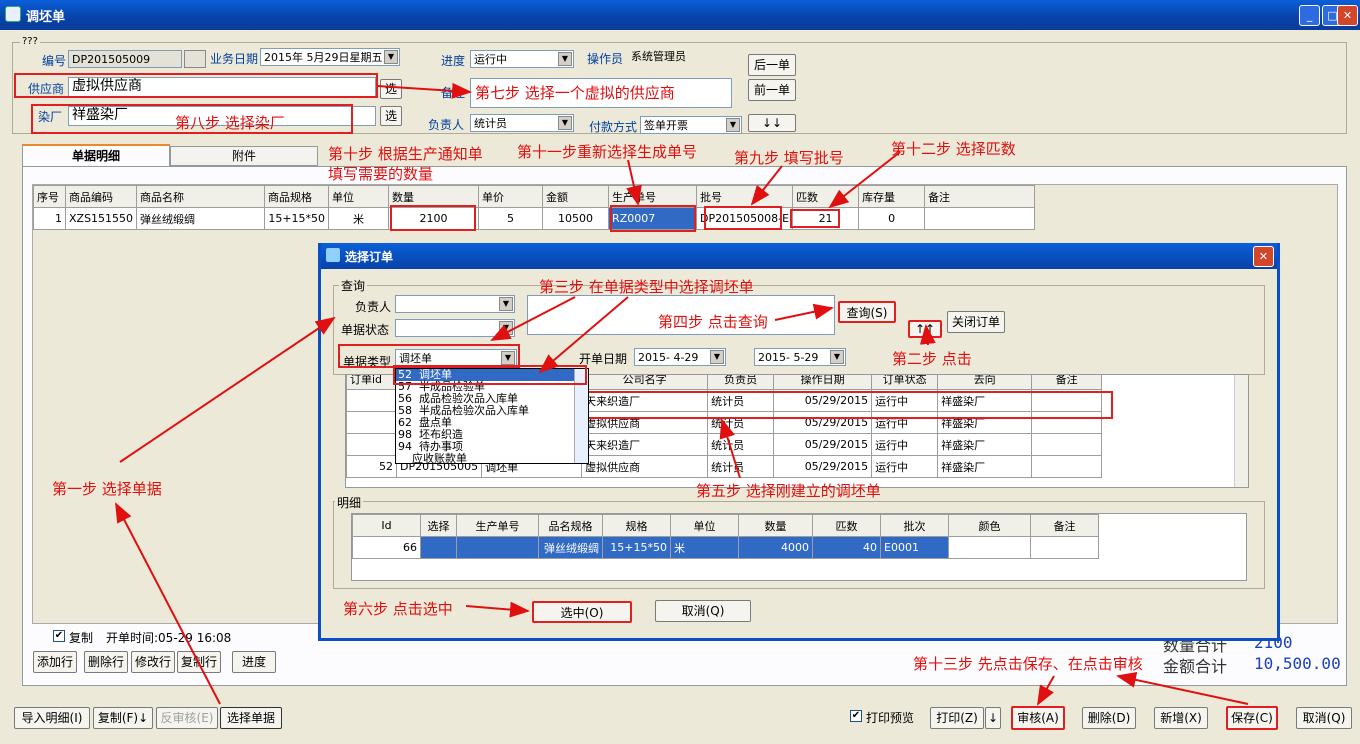 This screenshot has height=744, width=1360. What do you see at coordinates (52, 718) in the screenshot?
I see `import-detail-button: 导入明细(I)` at bounding box center [52, 718].